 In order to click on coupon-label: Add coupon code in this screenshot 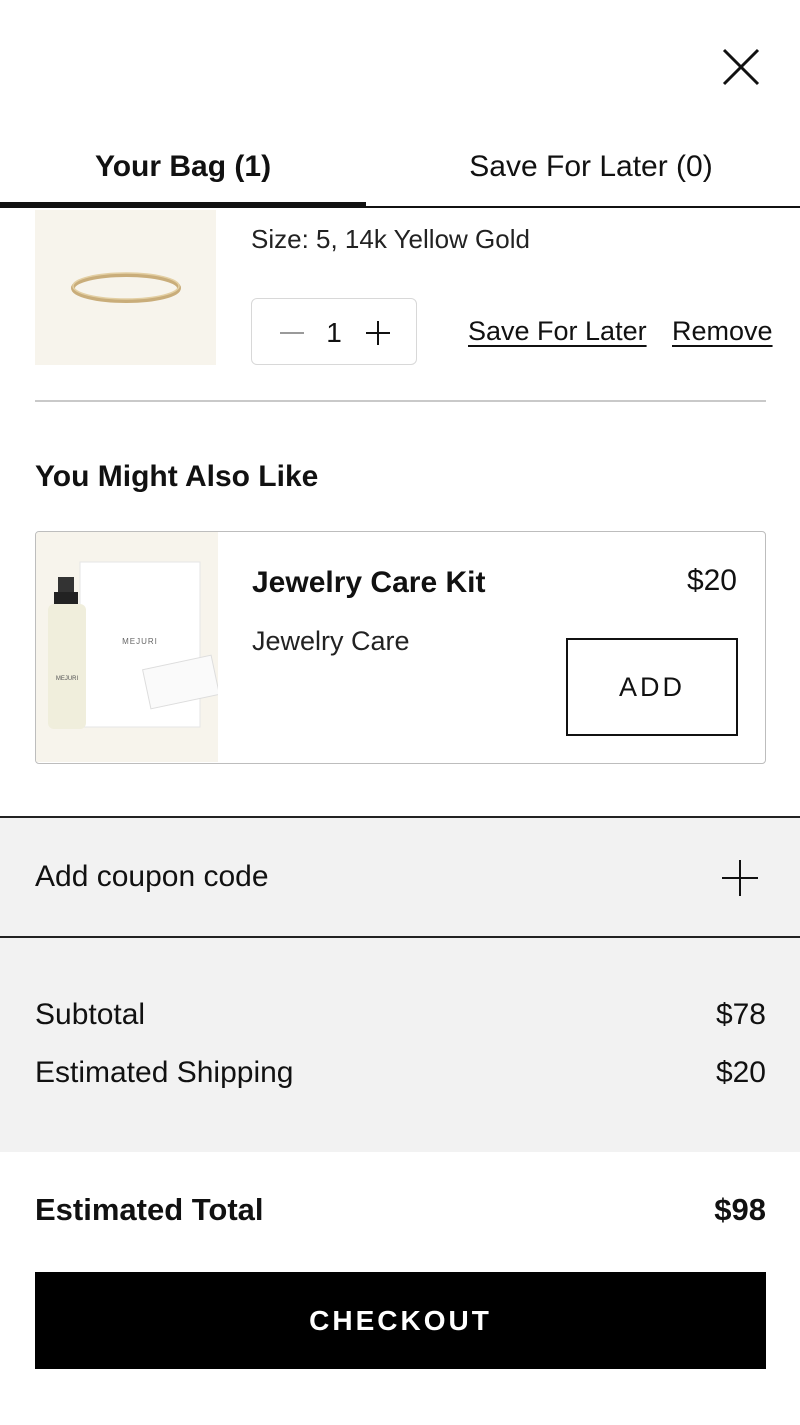, I will do `click(152, 876)`.